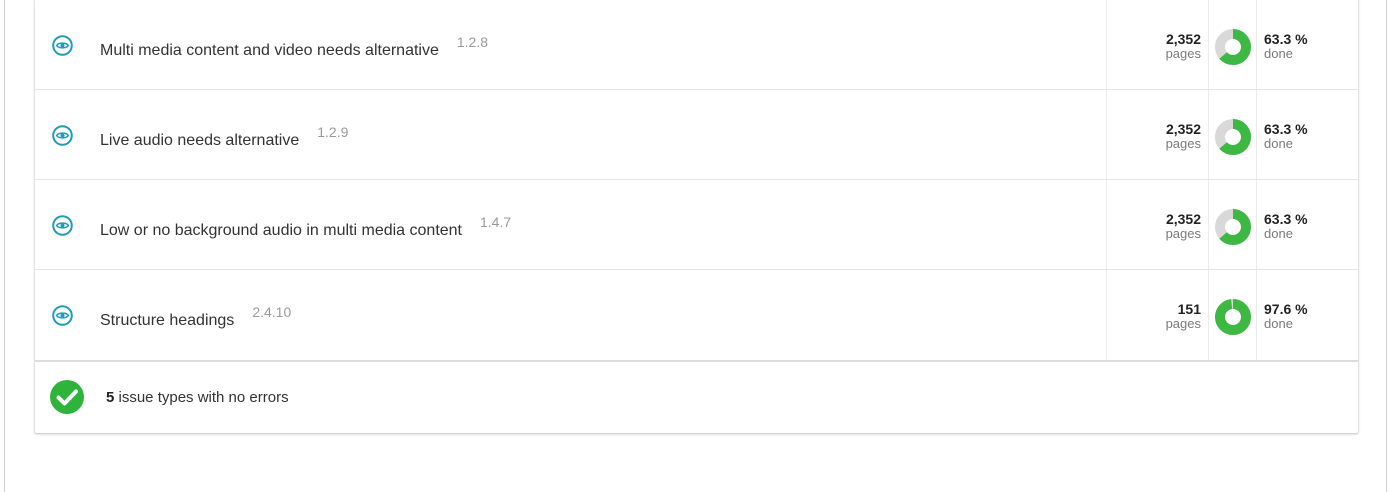 Image resolution: width=1390 pixels, height=492 pixels. What do you see at coordinates (496, 222) in the screenshot?
I see `issue-code: 1.4.7` at bounding box center [496, 222].